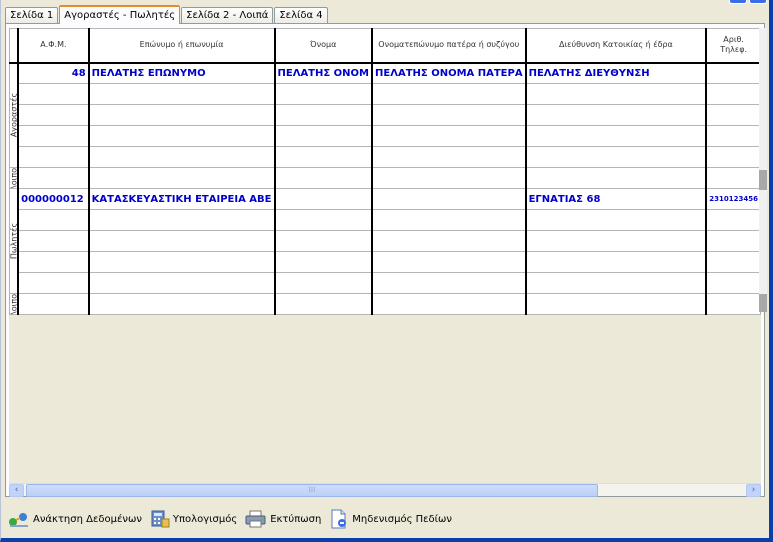  What do you see at coordinates (738, 2) in the screenshot?
I see `minimize-button-edge` at bounding box center [738, 2].